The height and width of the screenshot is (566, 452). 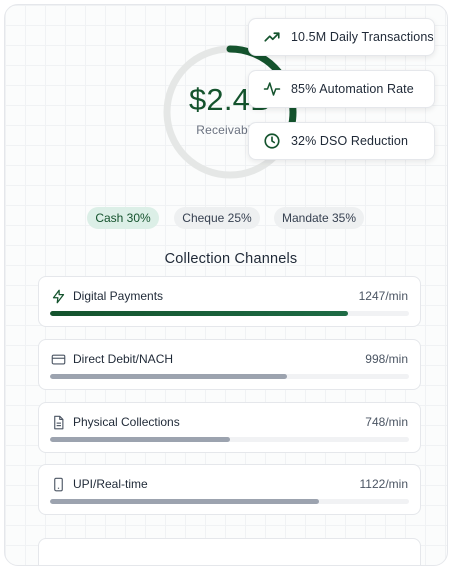 I want to click on channel-rate: 1122/min, so click(x=383, y=484).